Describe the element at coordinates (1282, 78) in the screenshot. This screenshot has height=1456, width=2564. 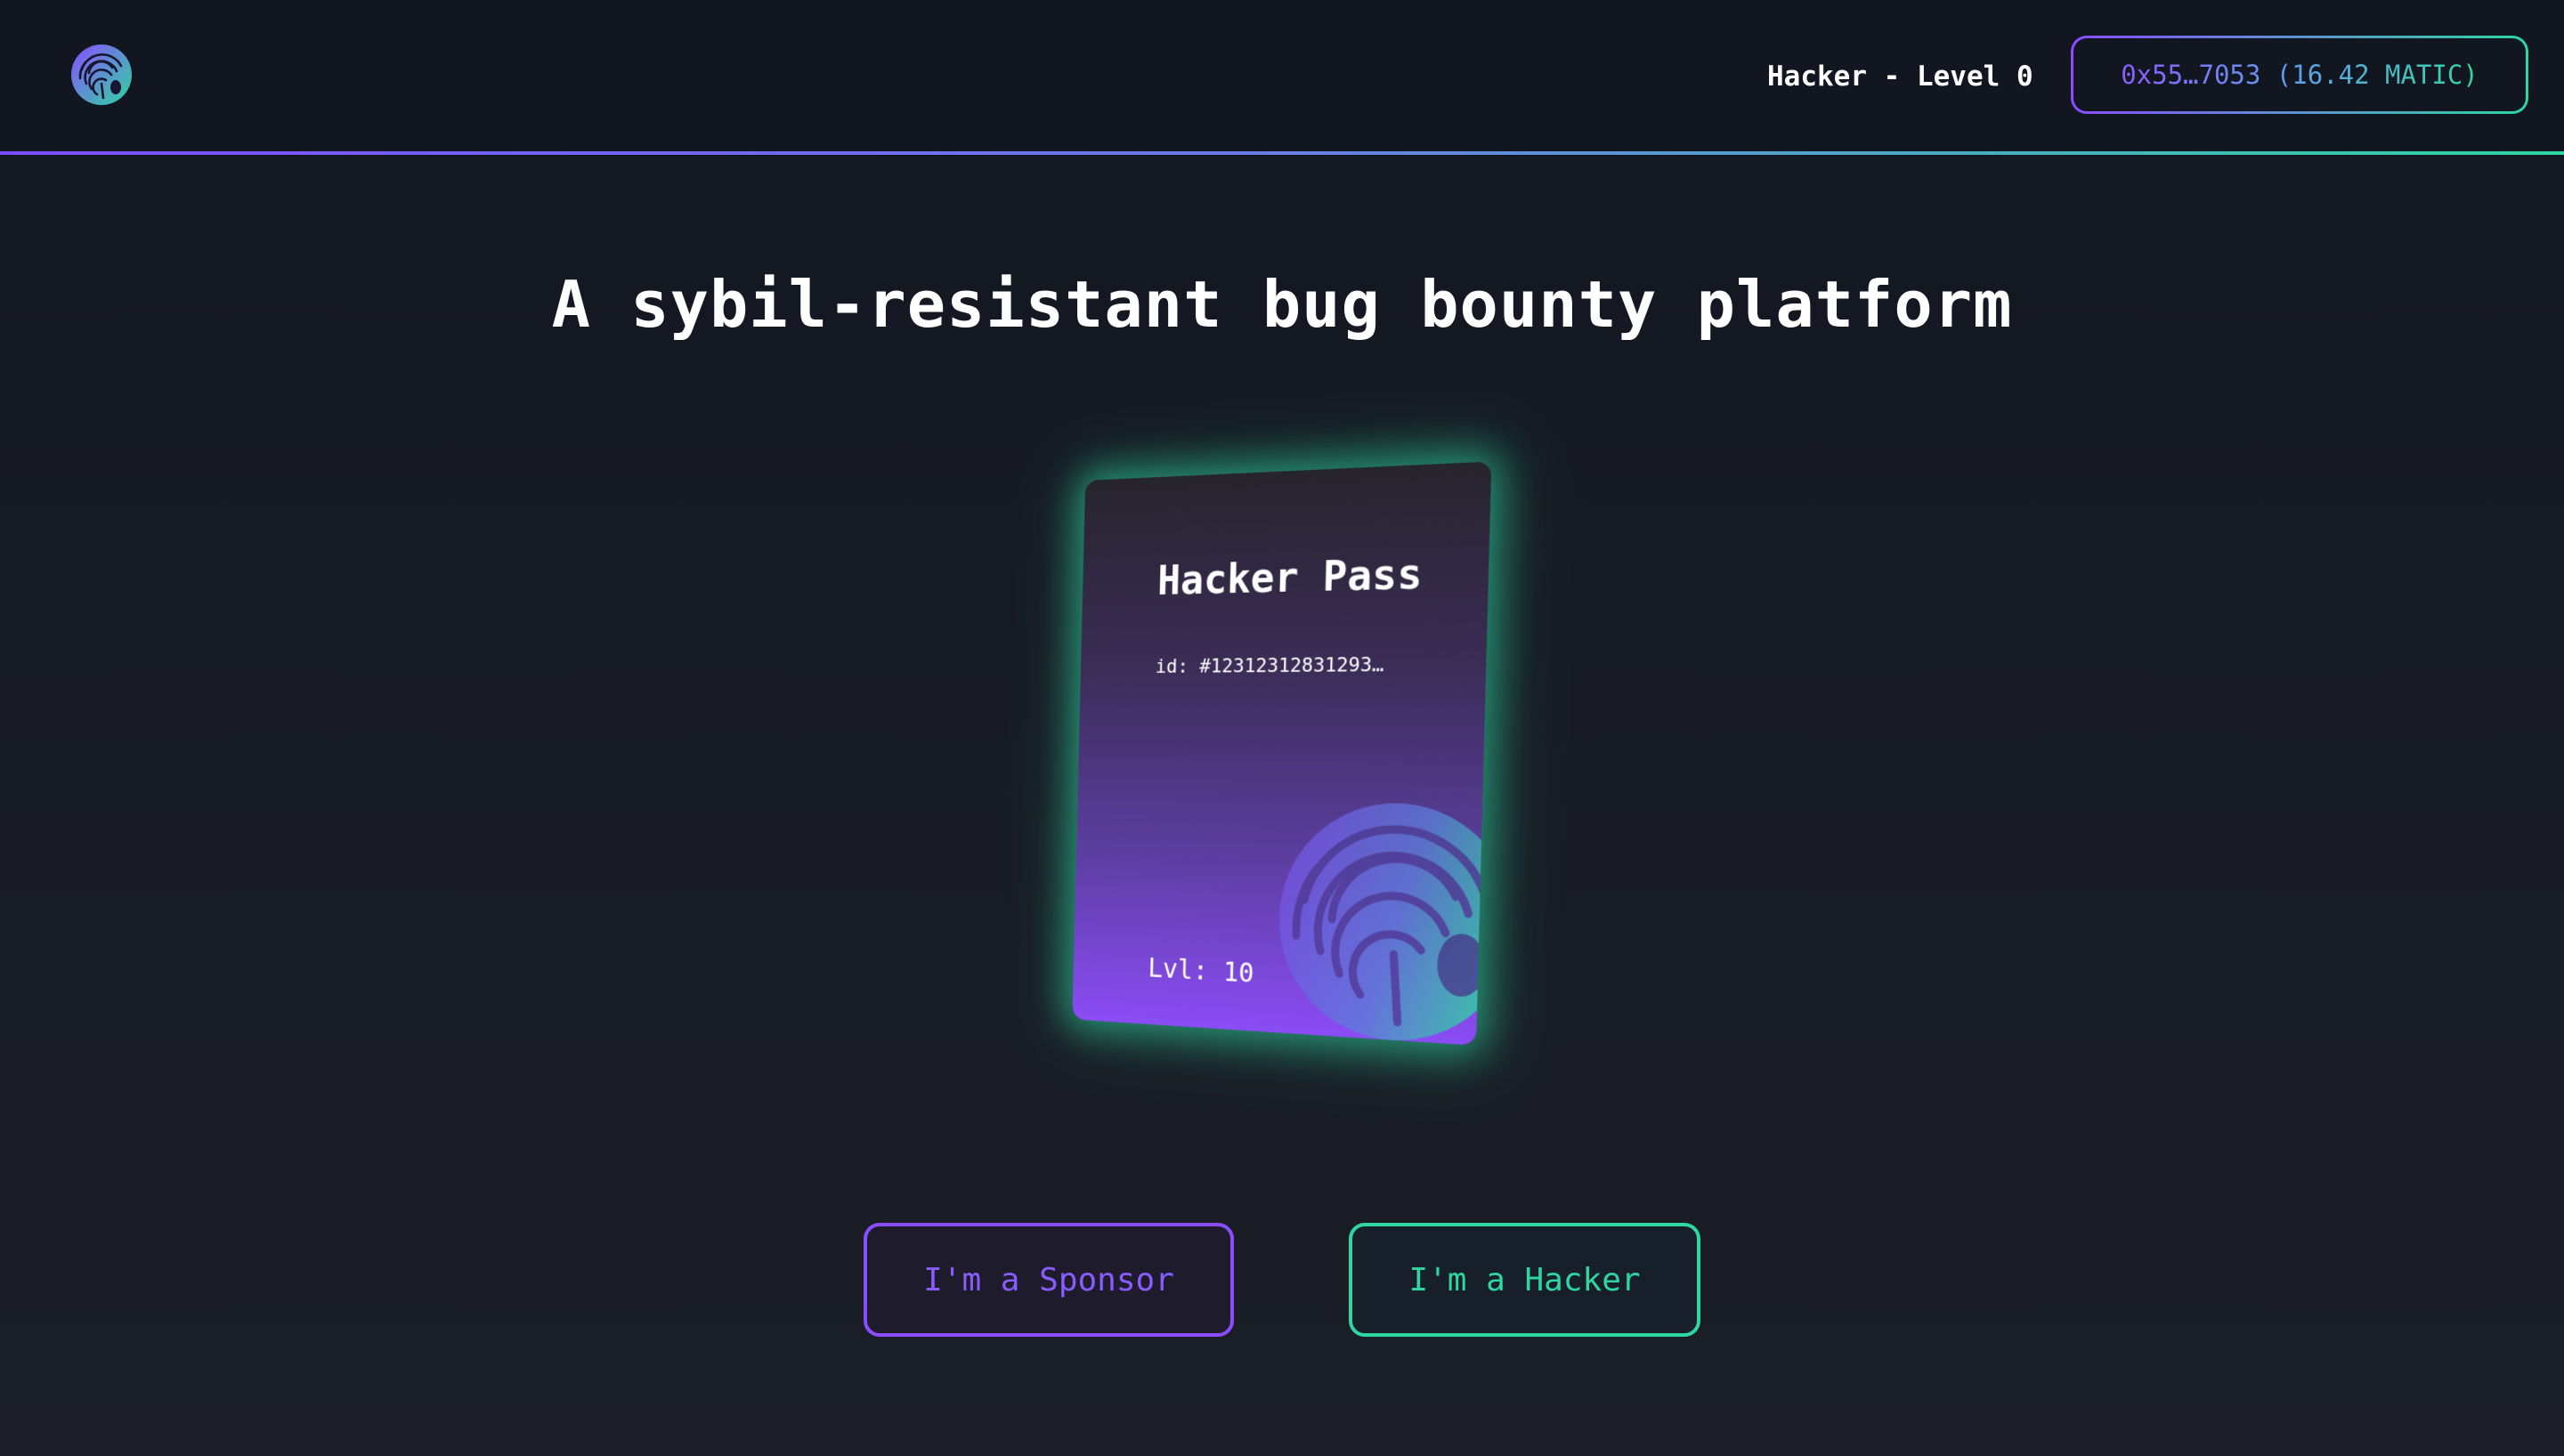
I see `top-nav-bar: Hacker - Level 0 0x55…7053 (16.42 MATIC)` at that location.